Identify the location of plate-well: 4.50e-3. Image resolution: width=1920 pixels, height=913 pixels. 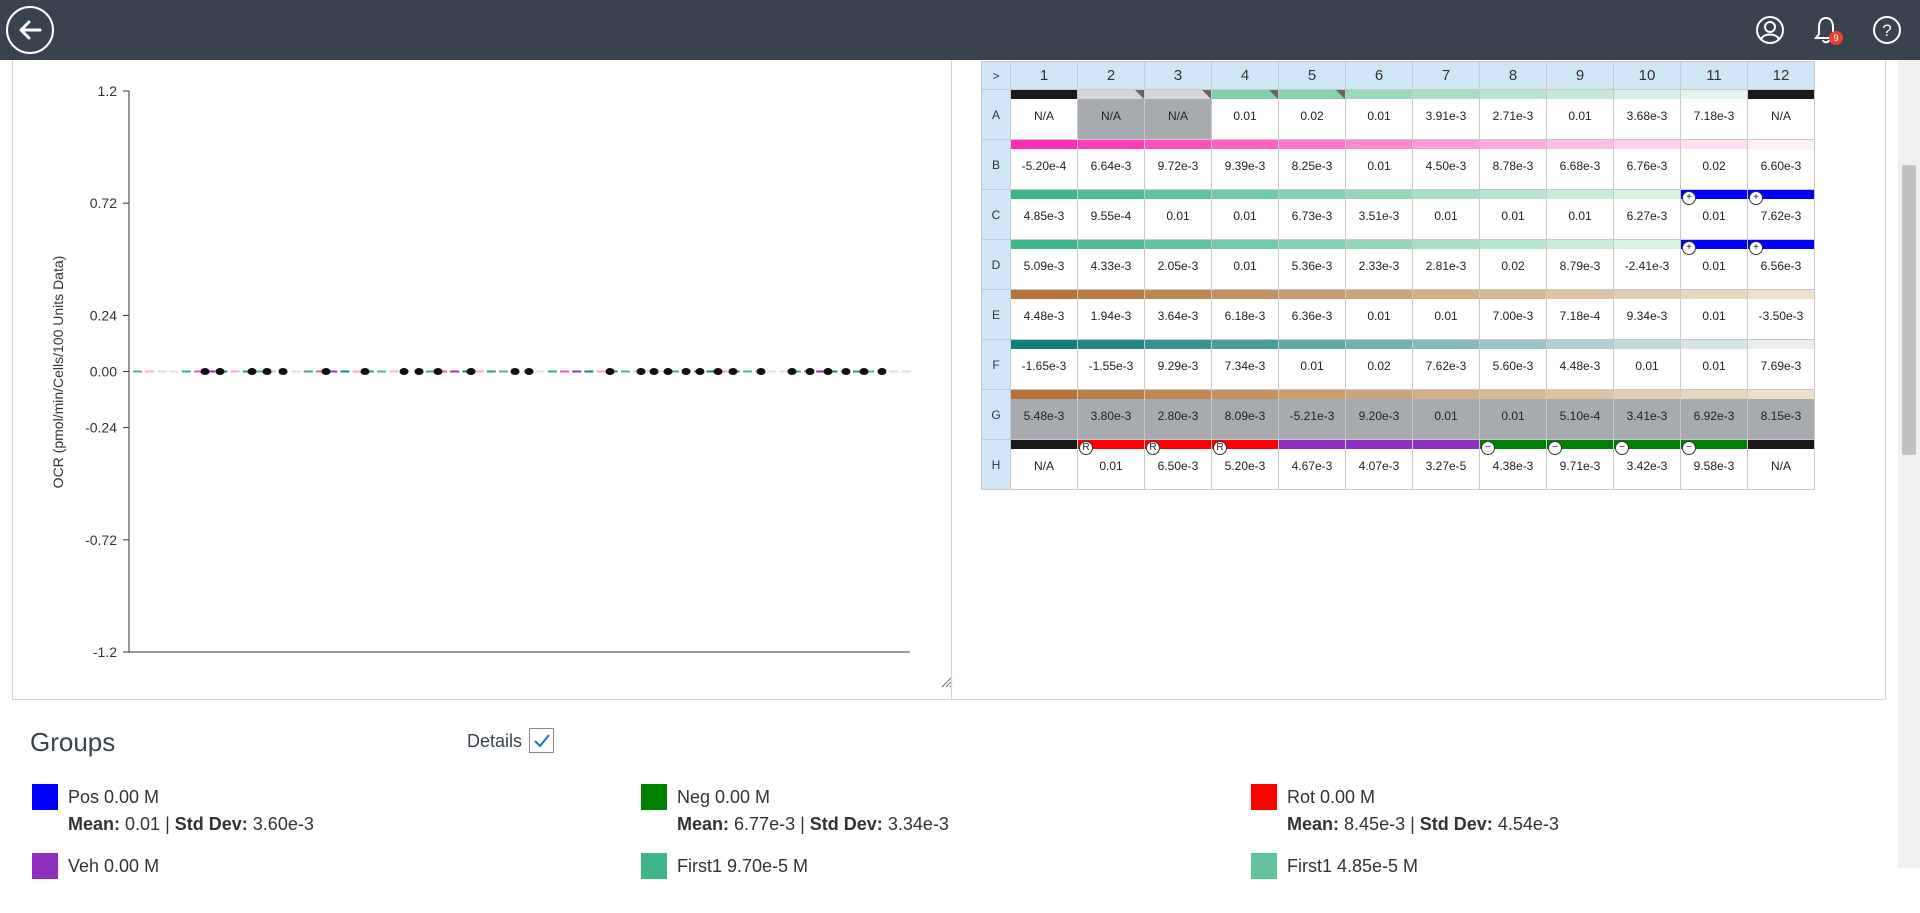
(1446, 164).